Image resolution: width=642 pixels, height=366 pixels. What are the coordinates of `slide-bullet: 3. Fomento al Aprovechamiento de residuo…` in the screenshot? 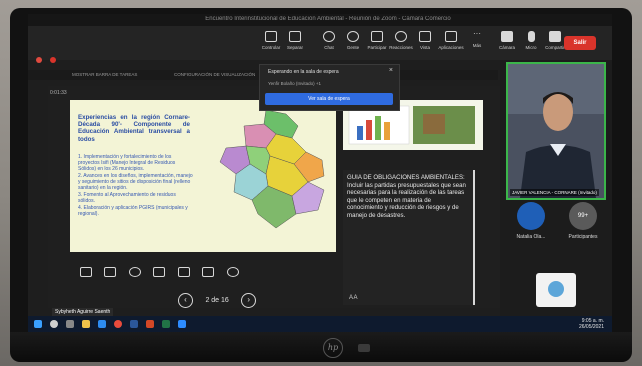 It's located at (127, 198).